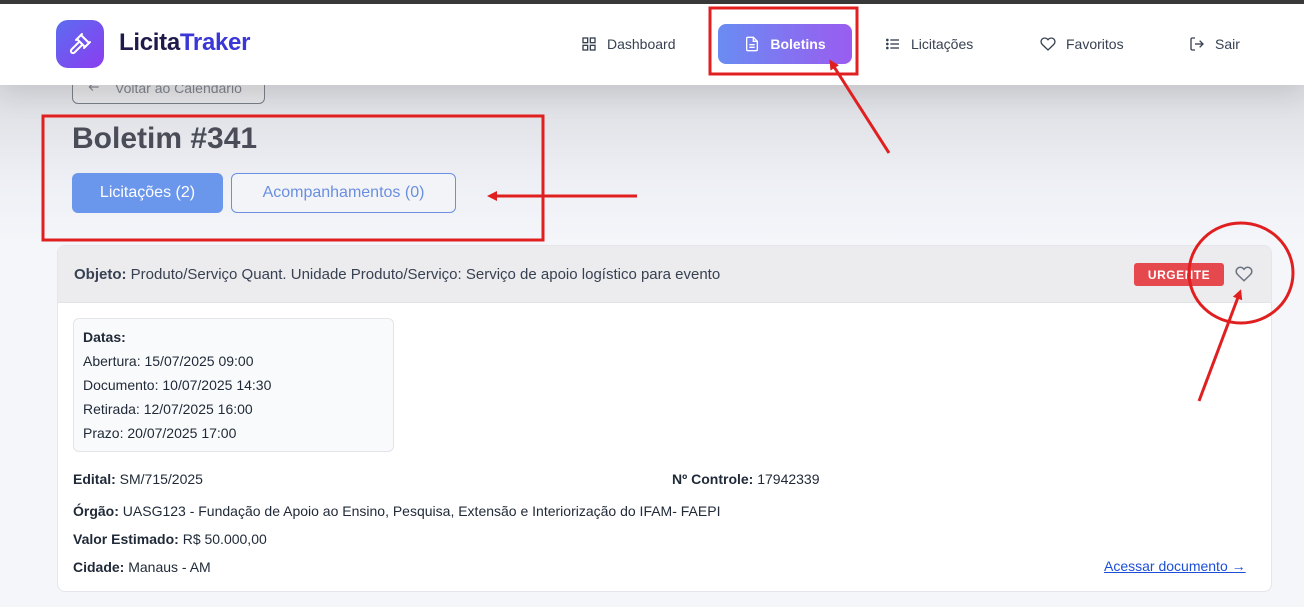 This screenshot has width=1304, height=607. I want to click on nav-boletins-label: Boletins, so click(798, 44).